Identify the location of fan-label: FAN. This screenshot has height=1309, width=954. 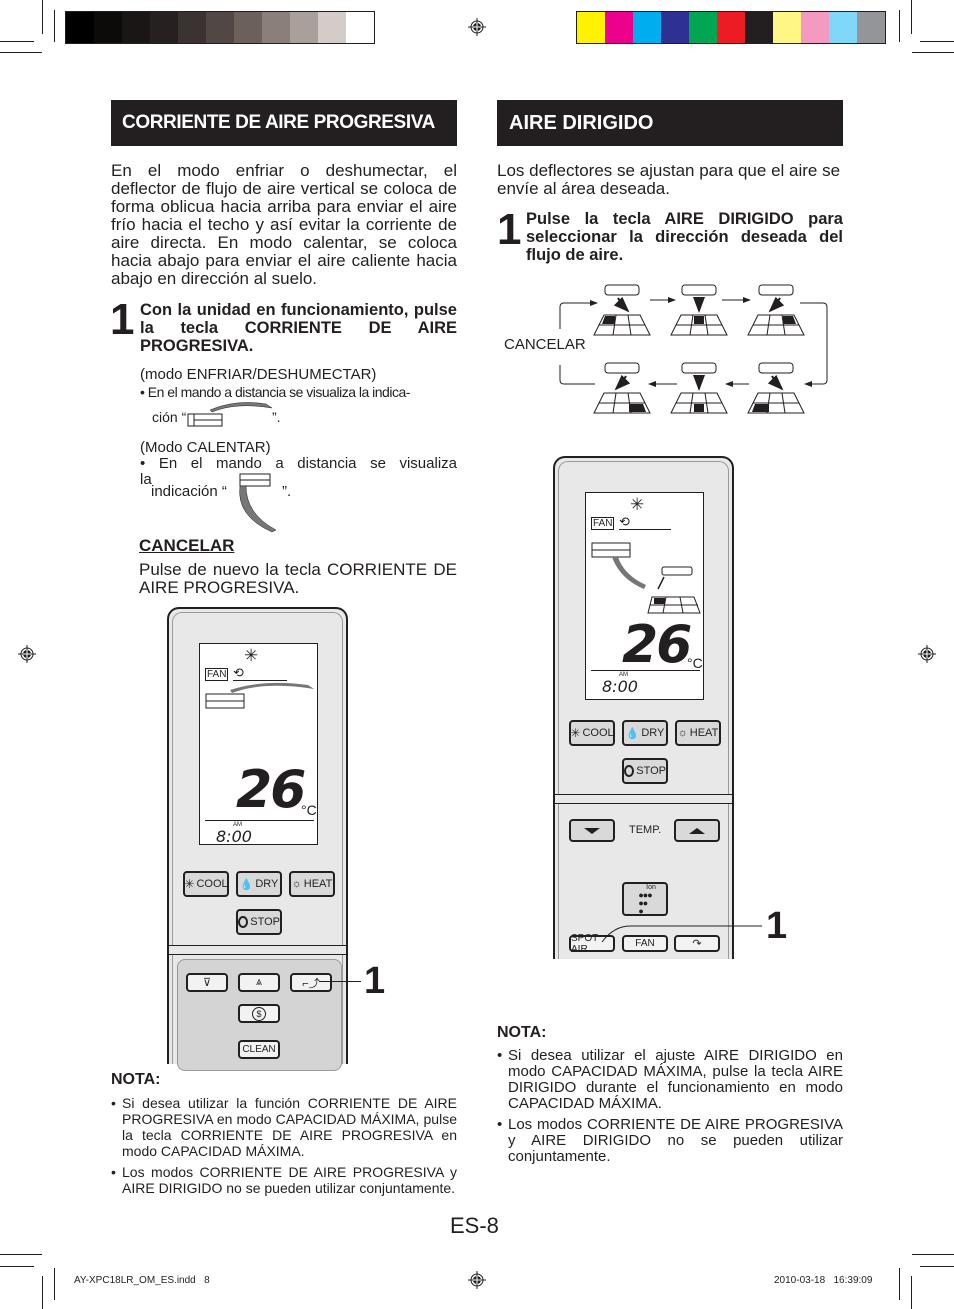
(603, 523).